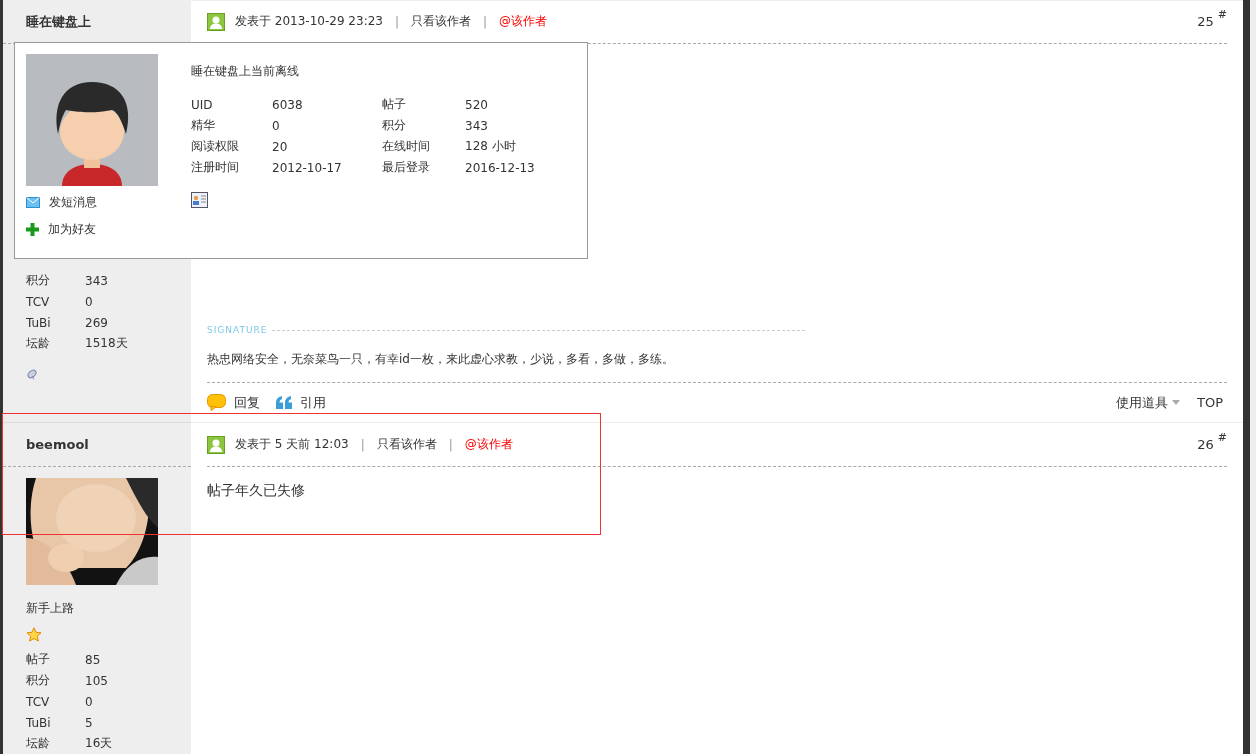 This screenshot has width=1256, height=754. Describe the element at coordinates (1205, 444) in the screenshot. I see `floor-number: 26` at that location.